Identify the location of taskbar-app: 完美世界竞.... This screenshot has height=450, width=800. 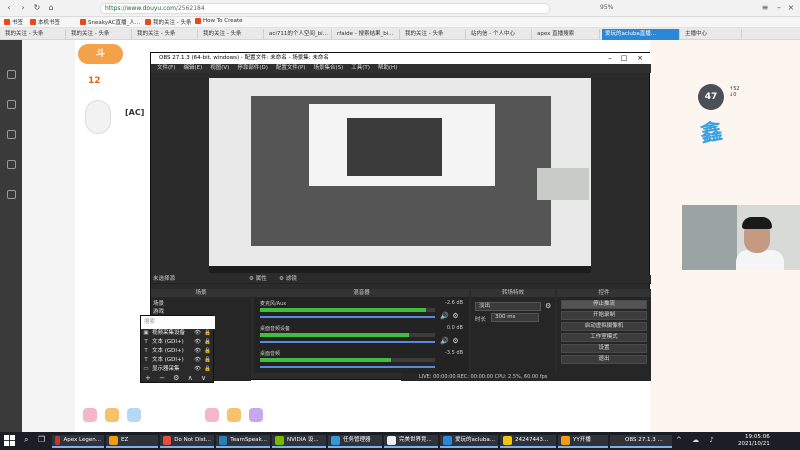
(411, 441).